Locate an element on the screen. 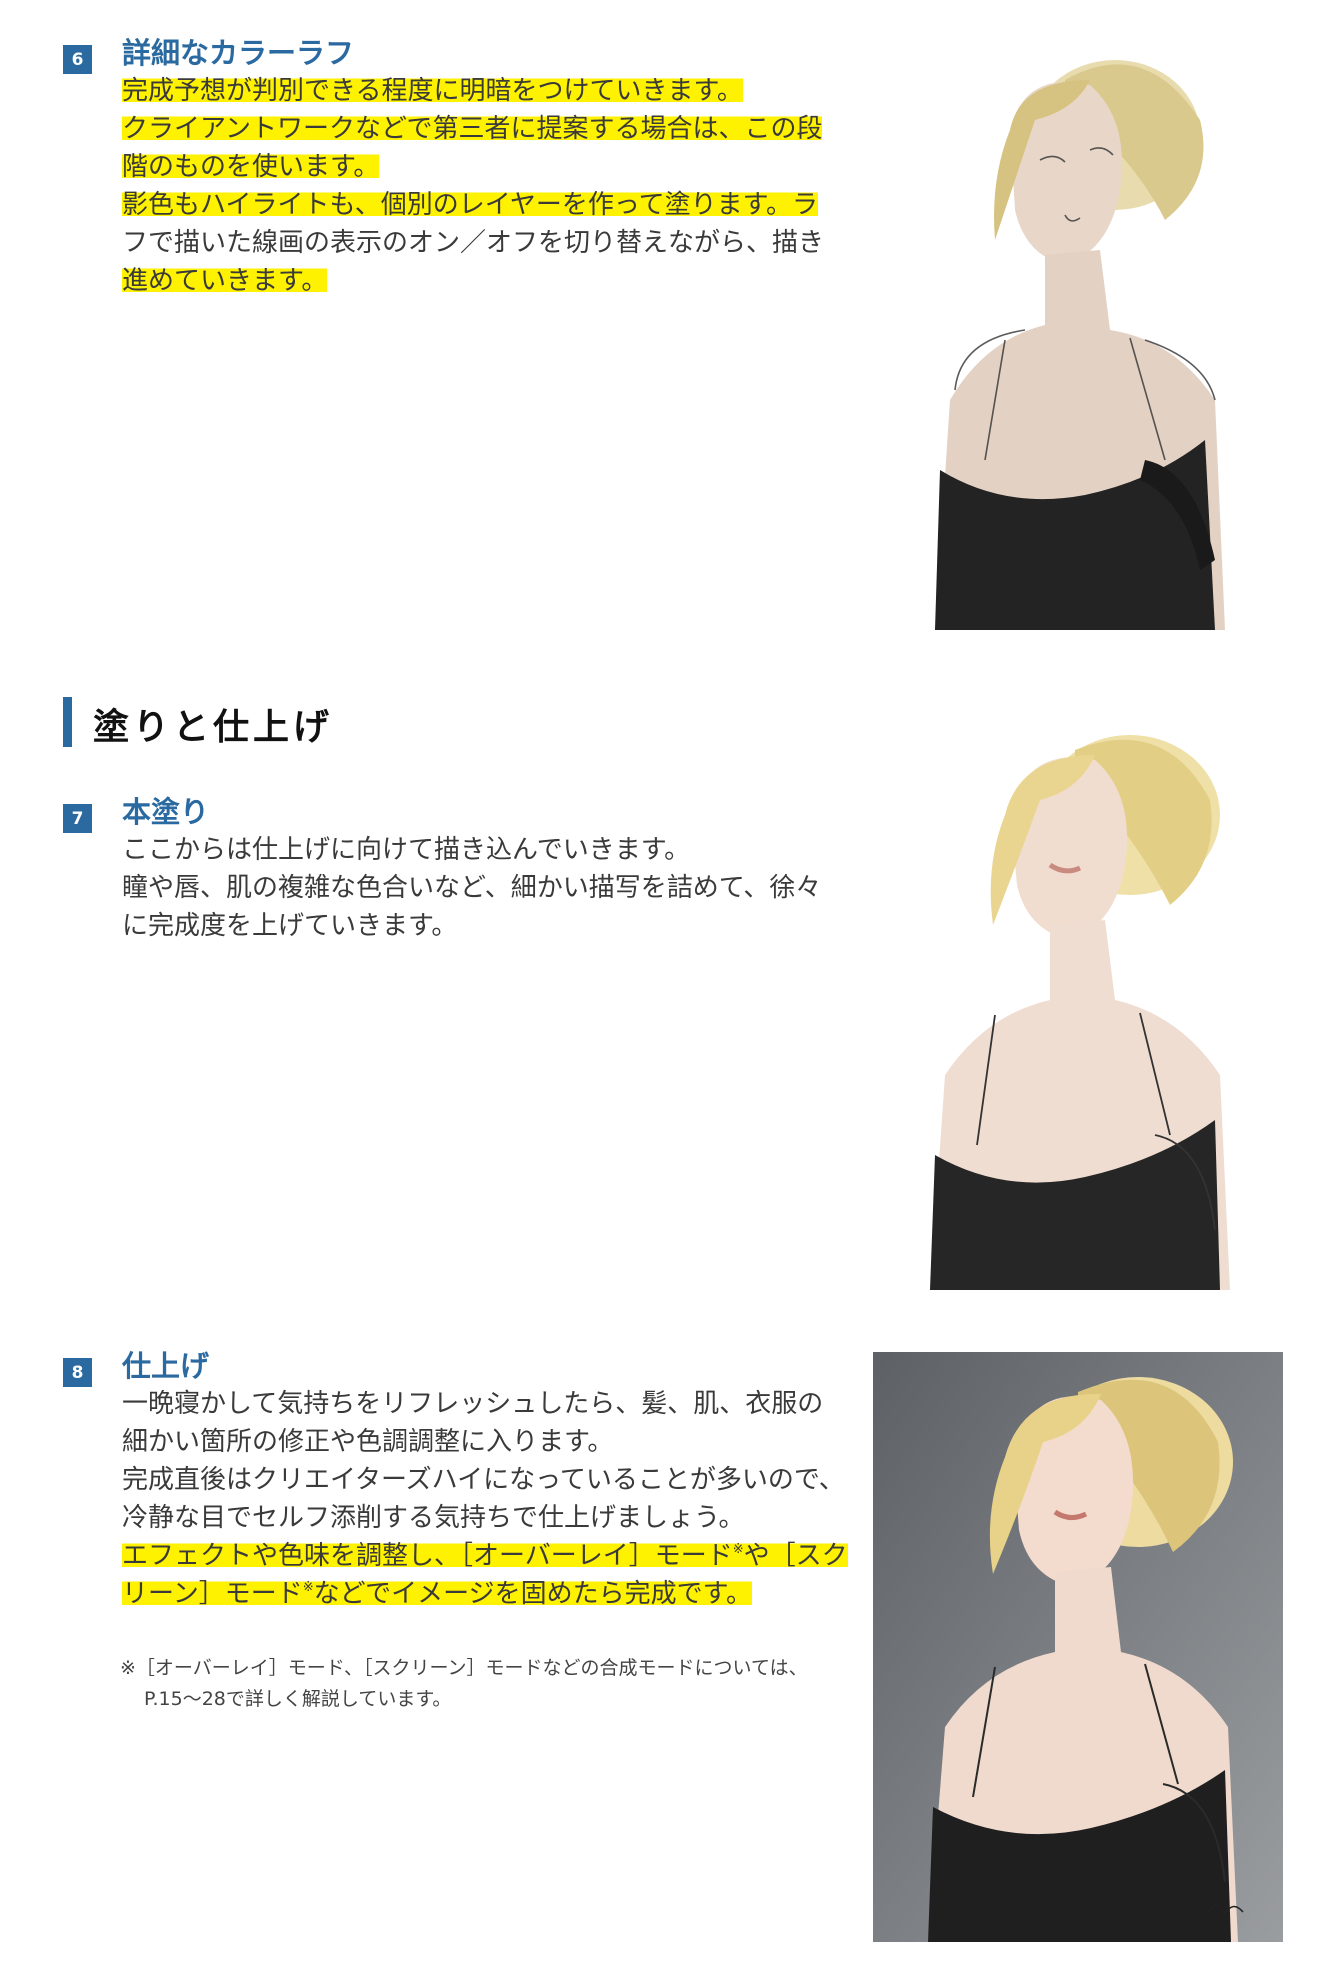 The height and width of the screenshot is (1969, 1319). step-8-title: 仕上げ is located at coordinates (166, 1366).